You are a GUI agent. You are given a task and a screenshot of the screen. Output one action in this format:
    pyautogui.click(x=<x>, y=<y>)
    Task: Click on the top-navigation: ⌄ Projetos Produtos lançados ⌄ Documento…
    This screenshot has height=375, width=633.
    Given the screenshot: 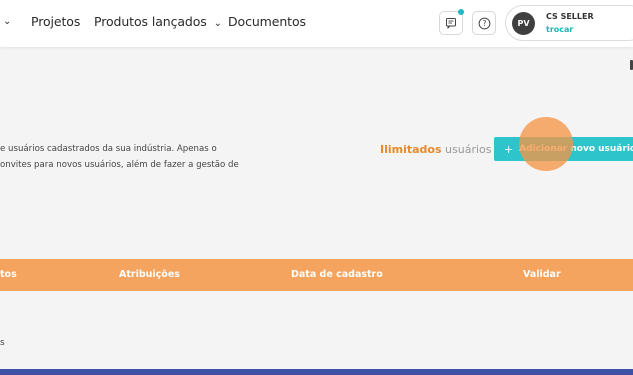 What is the action you would take?
    pyautogui.click(x=316, y=23)
    